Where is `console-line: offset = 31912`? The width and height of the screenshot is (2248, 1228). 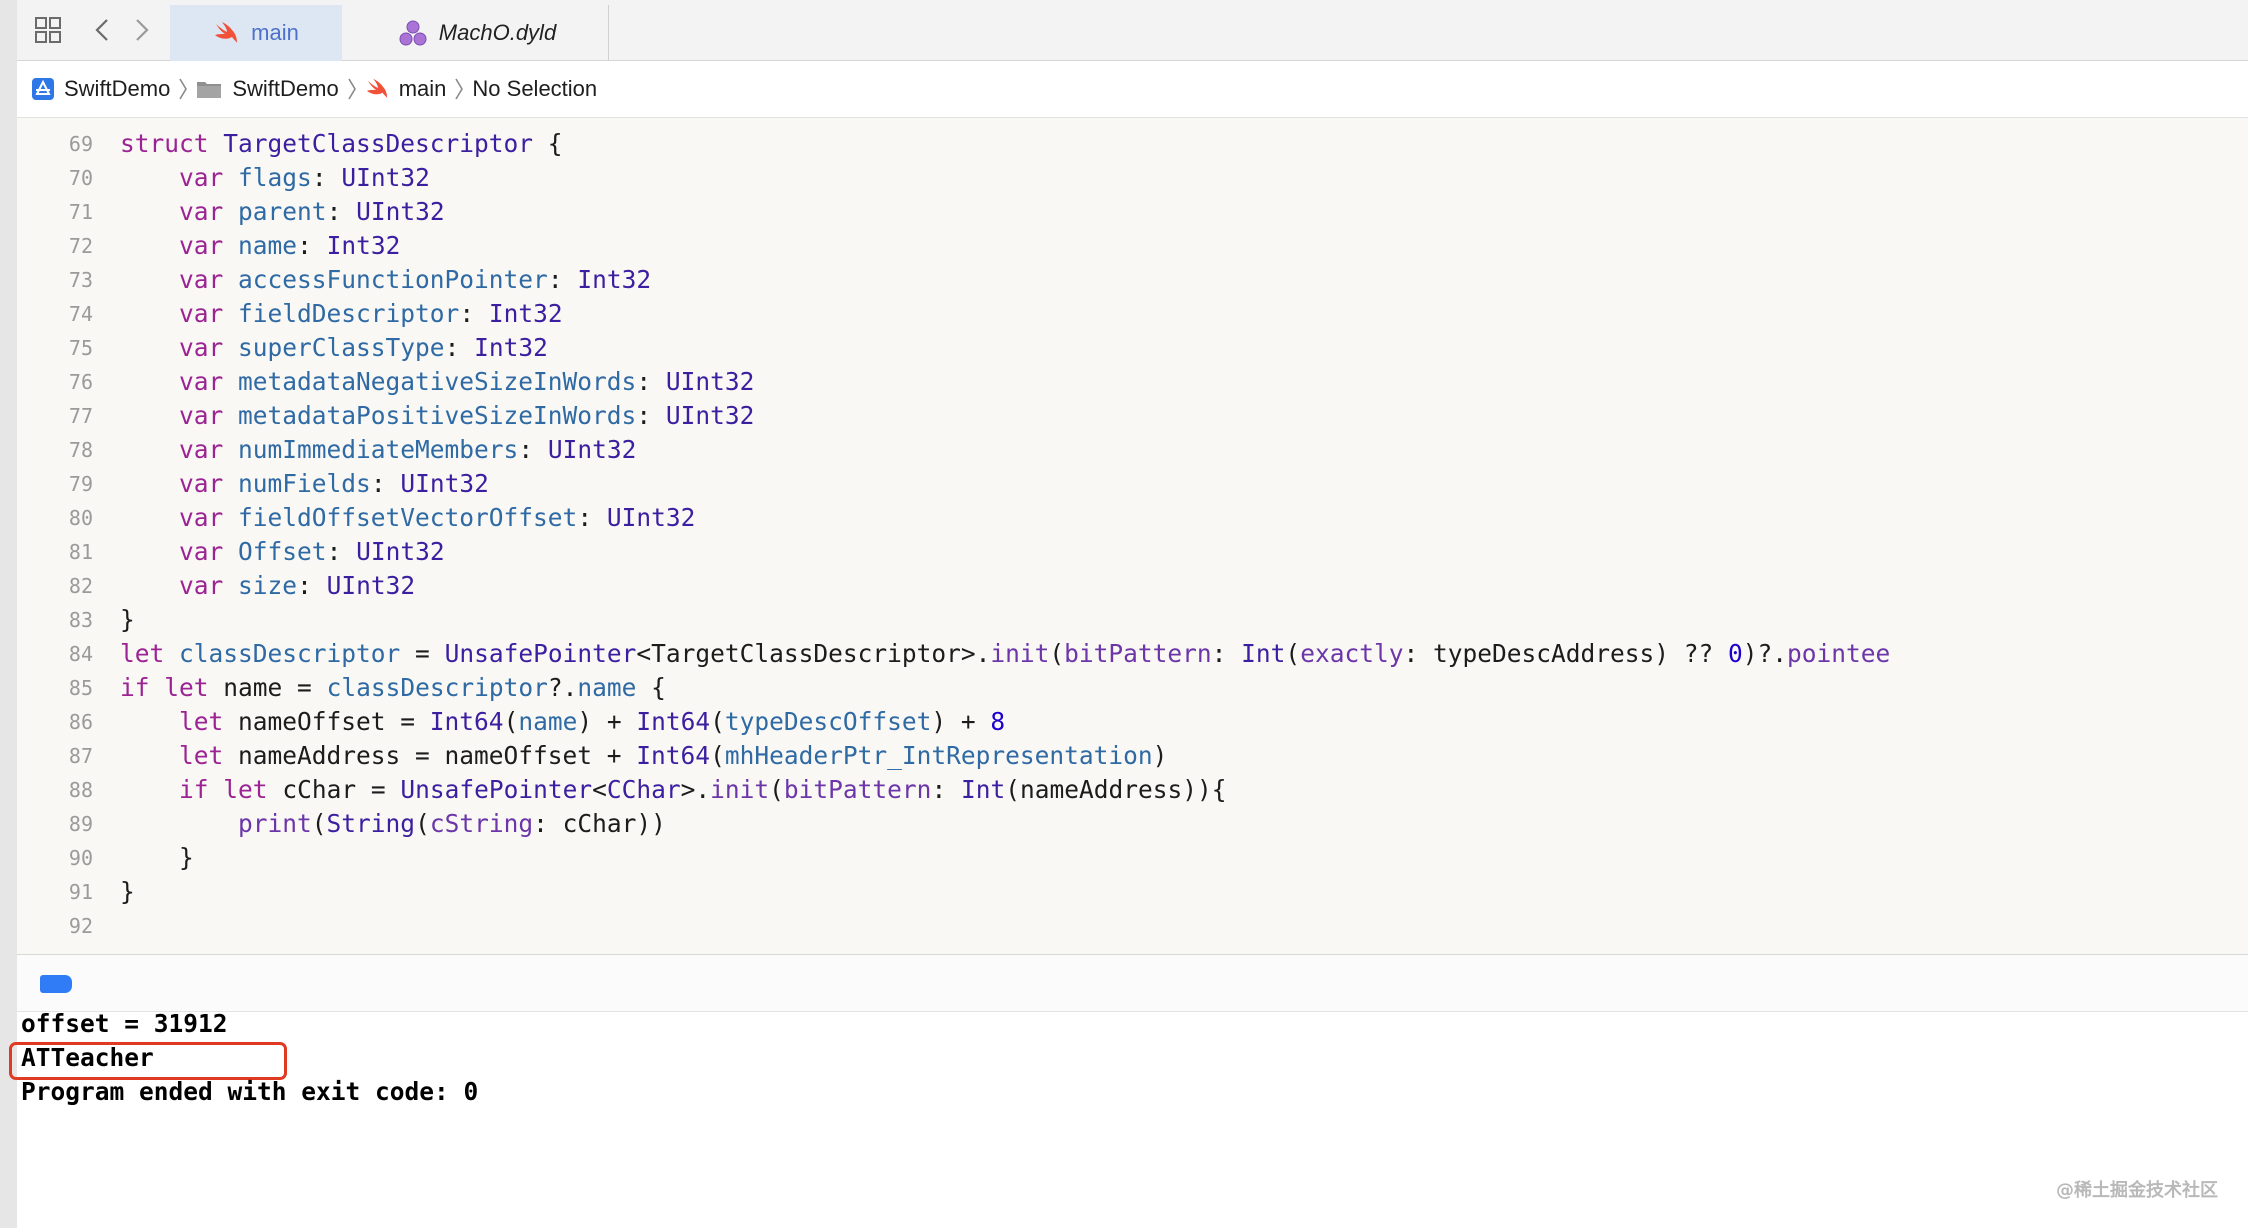 console-line: offset = 31912 is located at coordinates (124, 1023).